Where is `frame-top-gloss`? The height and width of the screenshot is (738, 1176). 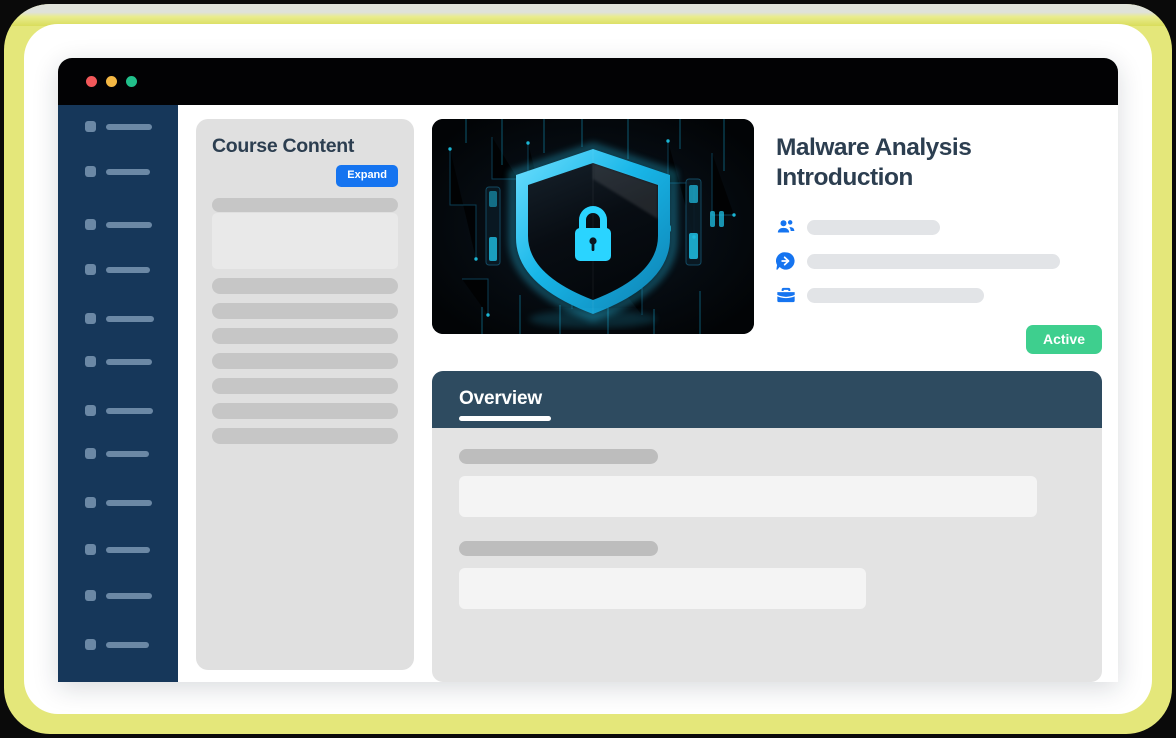
frame-top-gloss is located at coordinates (588, 15).